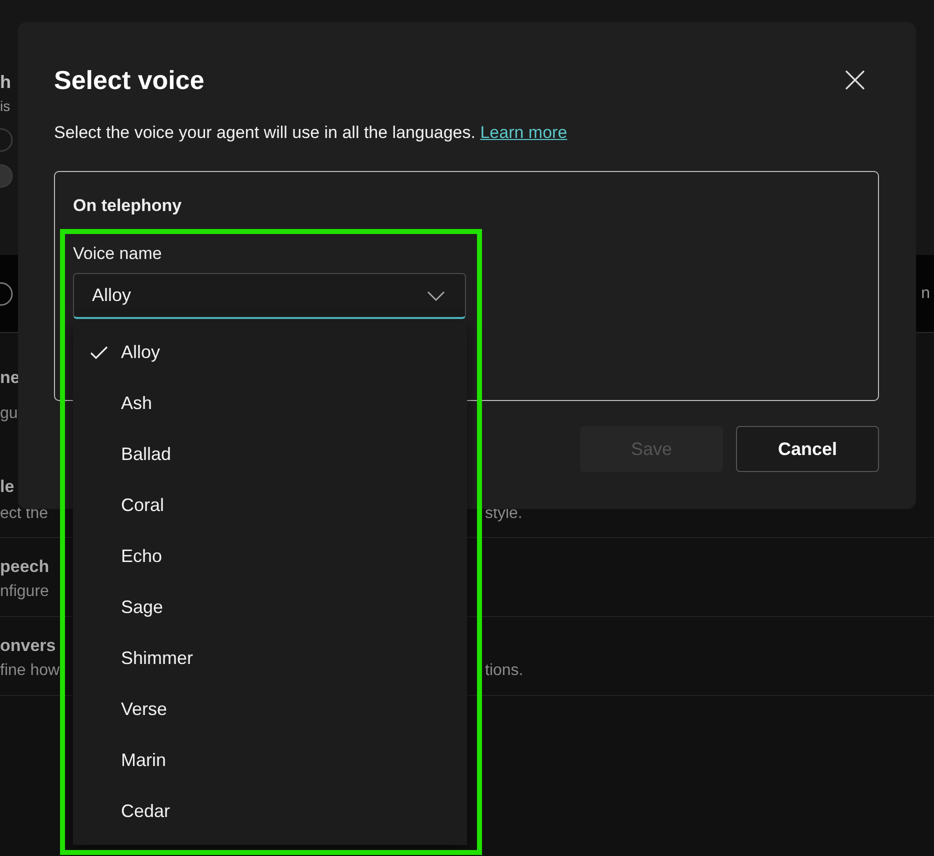 The image size is (934, 856). Describe the element at coordinates (270, 760) in the screenshot. I see `dropdown-option: Marin` at that location.